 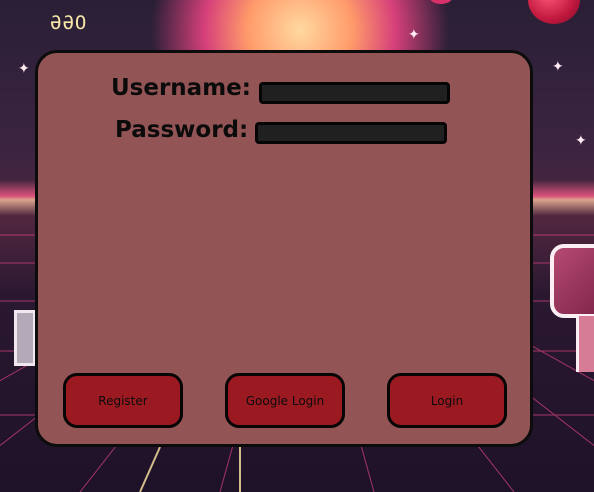 I want to click on username-label: Username:, so click(x=181, y=88).